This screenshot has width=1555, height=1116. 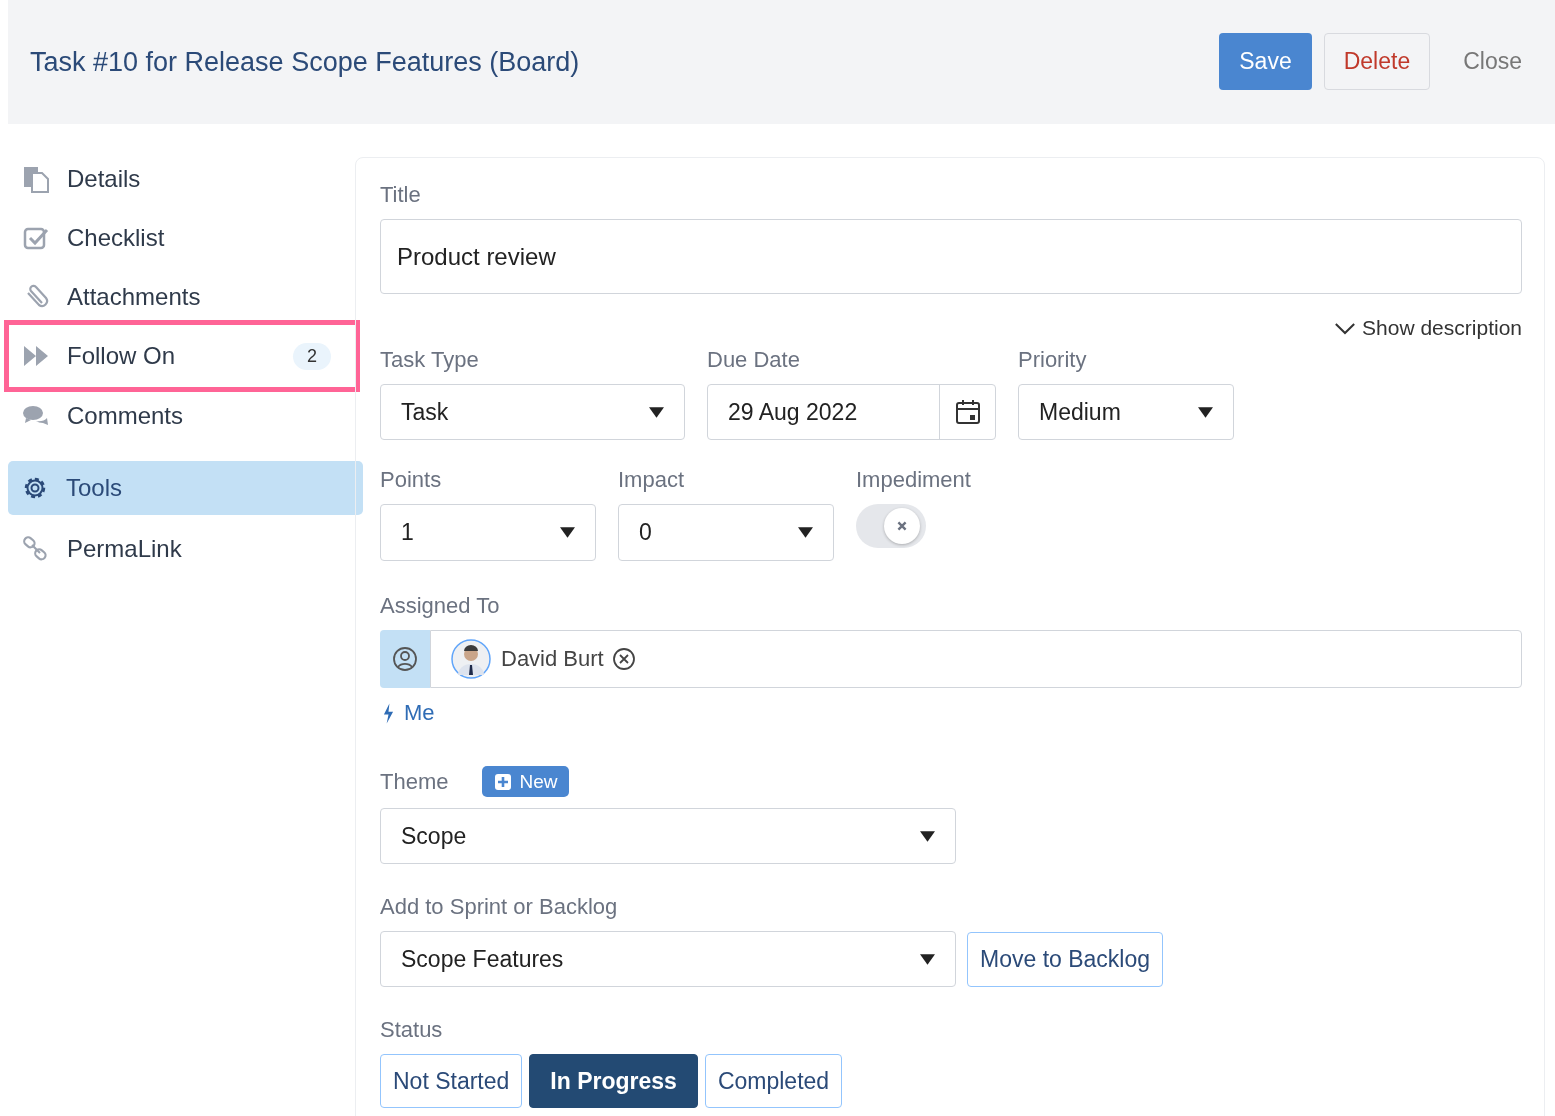 I want to click on field-label: Status, so click(x=411, y=1030).